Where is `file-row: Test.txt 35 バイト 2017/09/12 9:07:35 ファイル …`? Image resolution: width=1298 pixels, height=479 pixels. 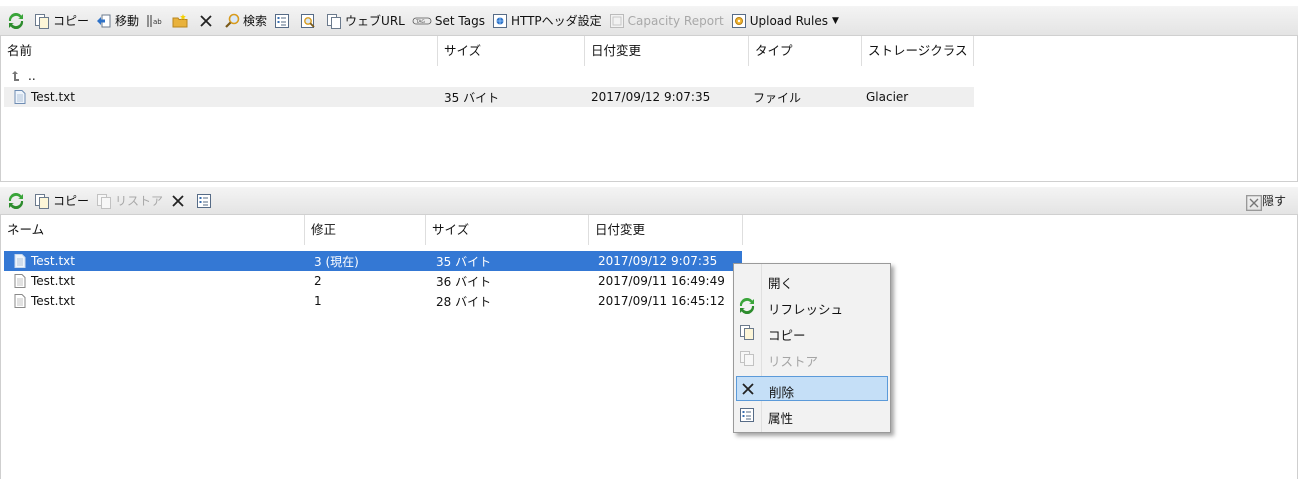 file-row: Test.txt 35 バイト 2017/09/12 9:07:35 ファイル … is located at coordinates (489, 97).